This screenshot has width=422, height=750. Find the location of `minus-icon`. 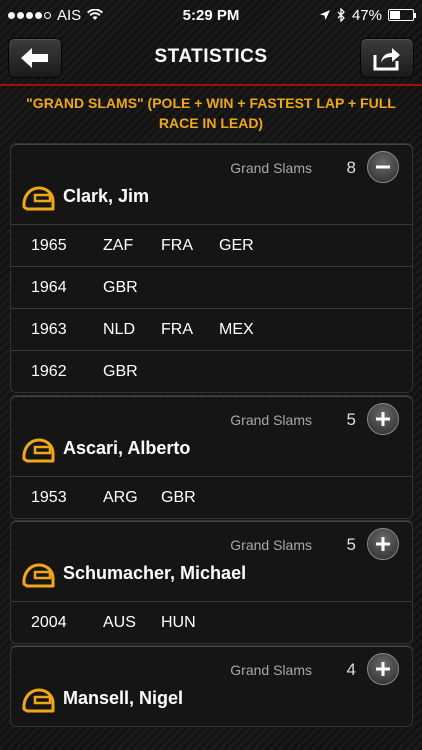

minus-icon is located at coordinates (383, 167).